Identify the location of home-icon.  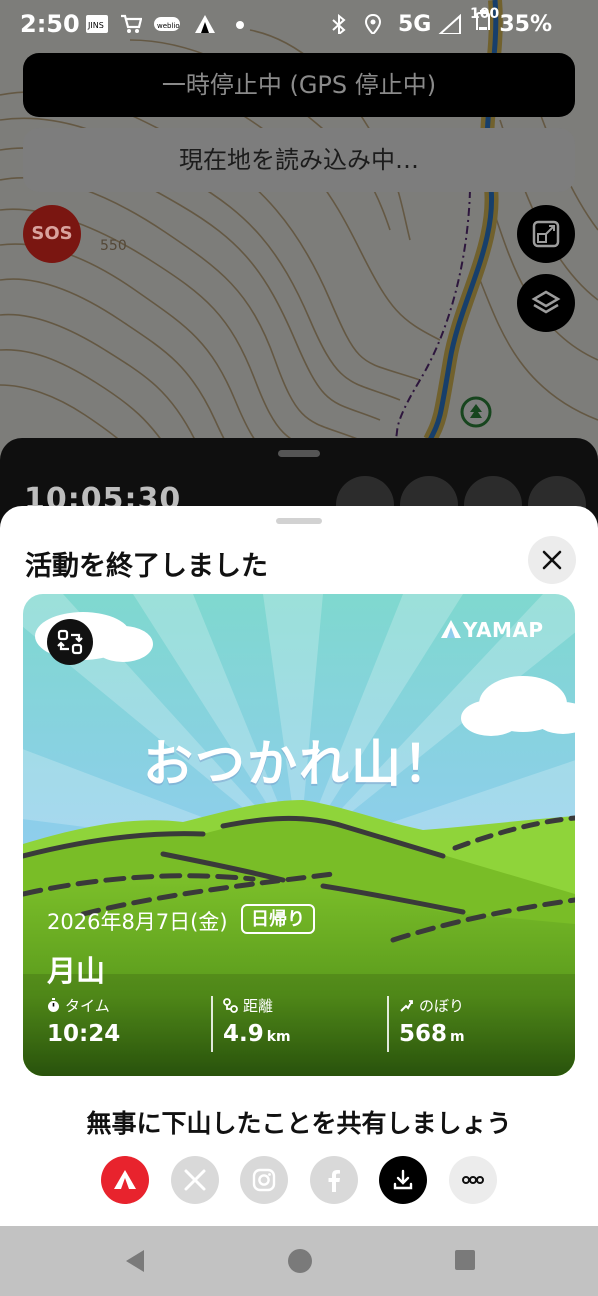
(300, 1261).